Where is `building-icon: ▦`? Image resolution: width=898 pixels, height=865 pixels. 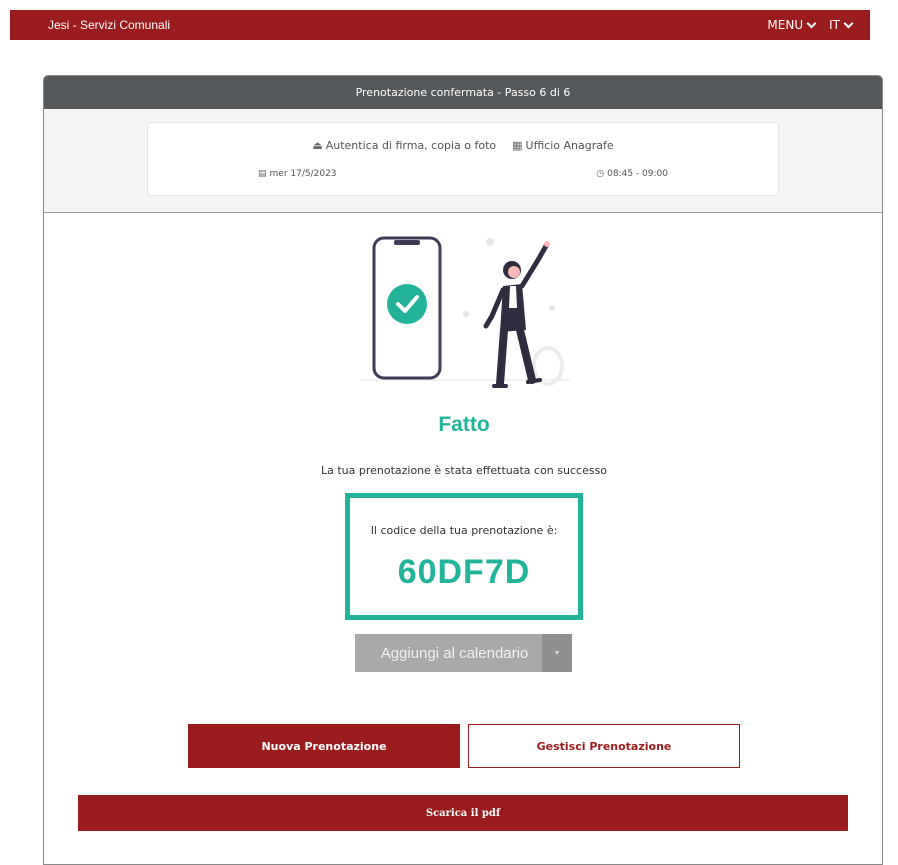
building-icon: ▦ is located at coordinates (517, 145).